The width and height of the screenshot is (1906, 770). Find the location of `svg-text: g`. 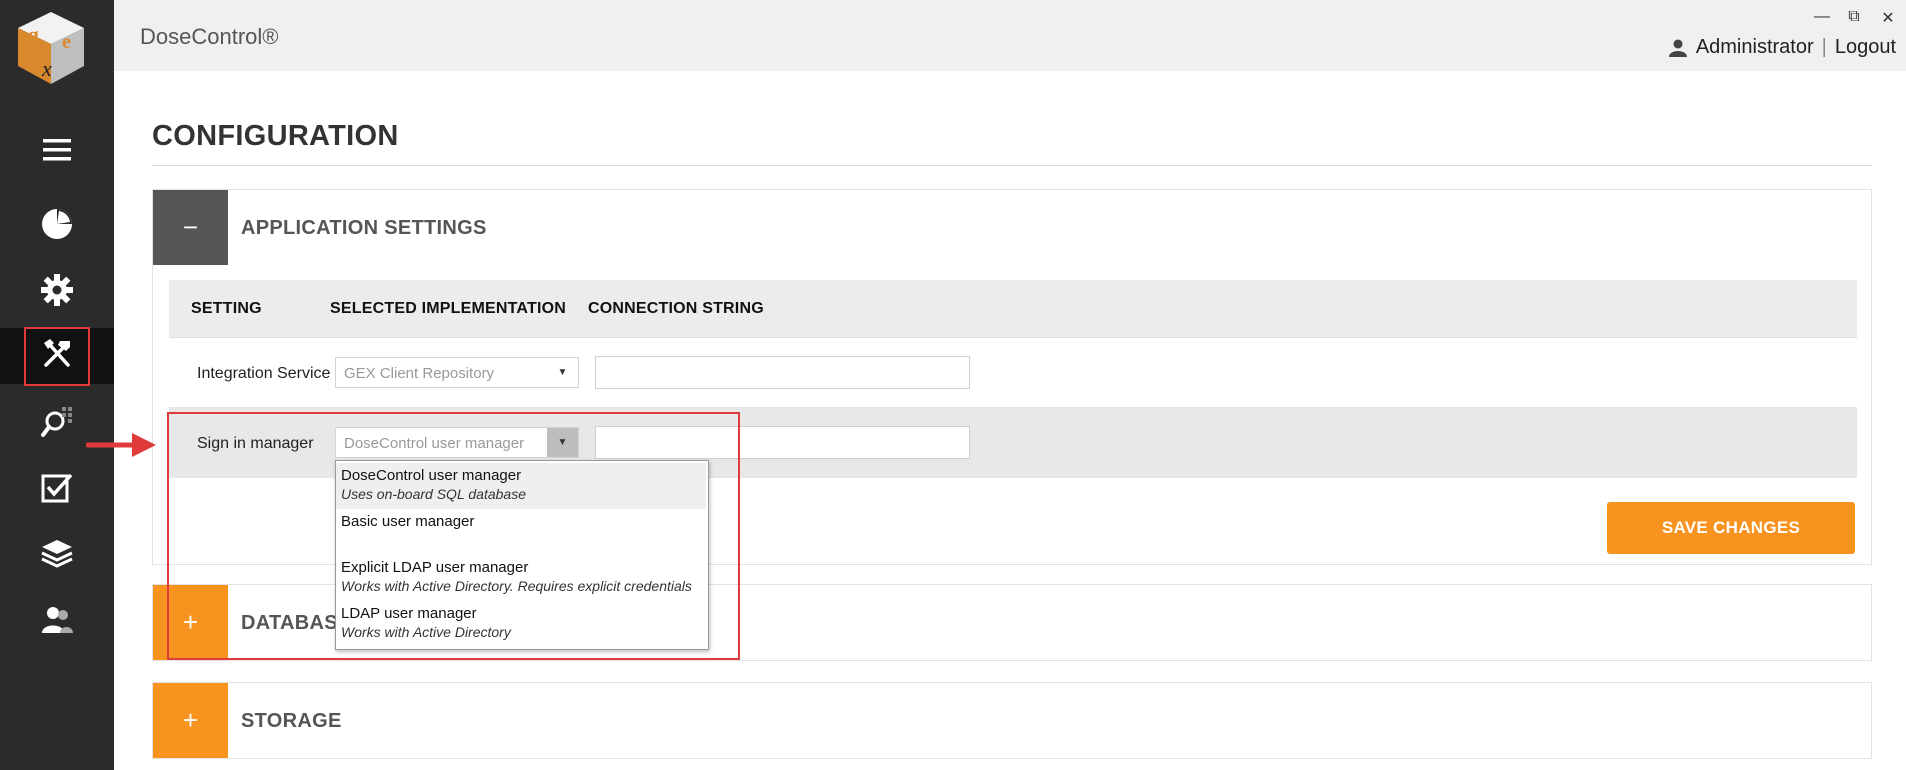

svg-text: g is located at coordinates (33, 34).